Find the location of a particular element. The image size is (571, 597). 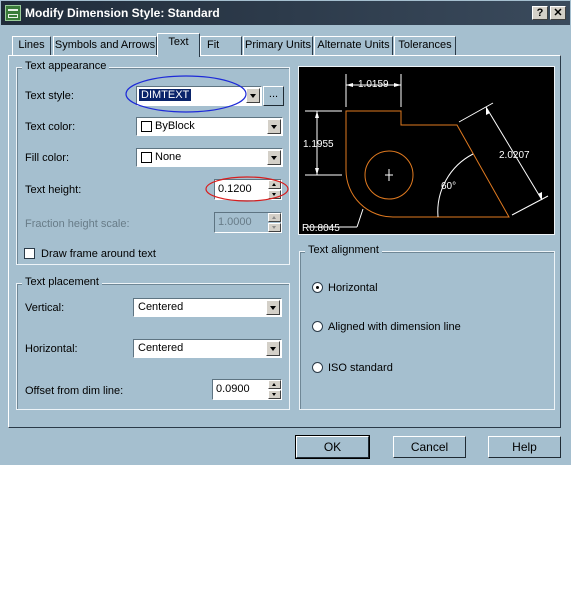

ok-button: OK is located at coordinates (332, 447).